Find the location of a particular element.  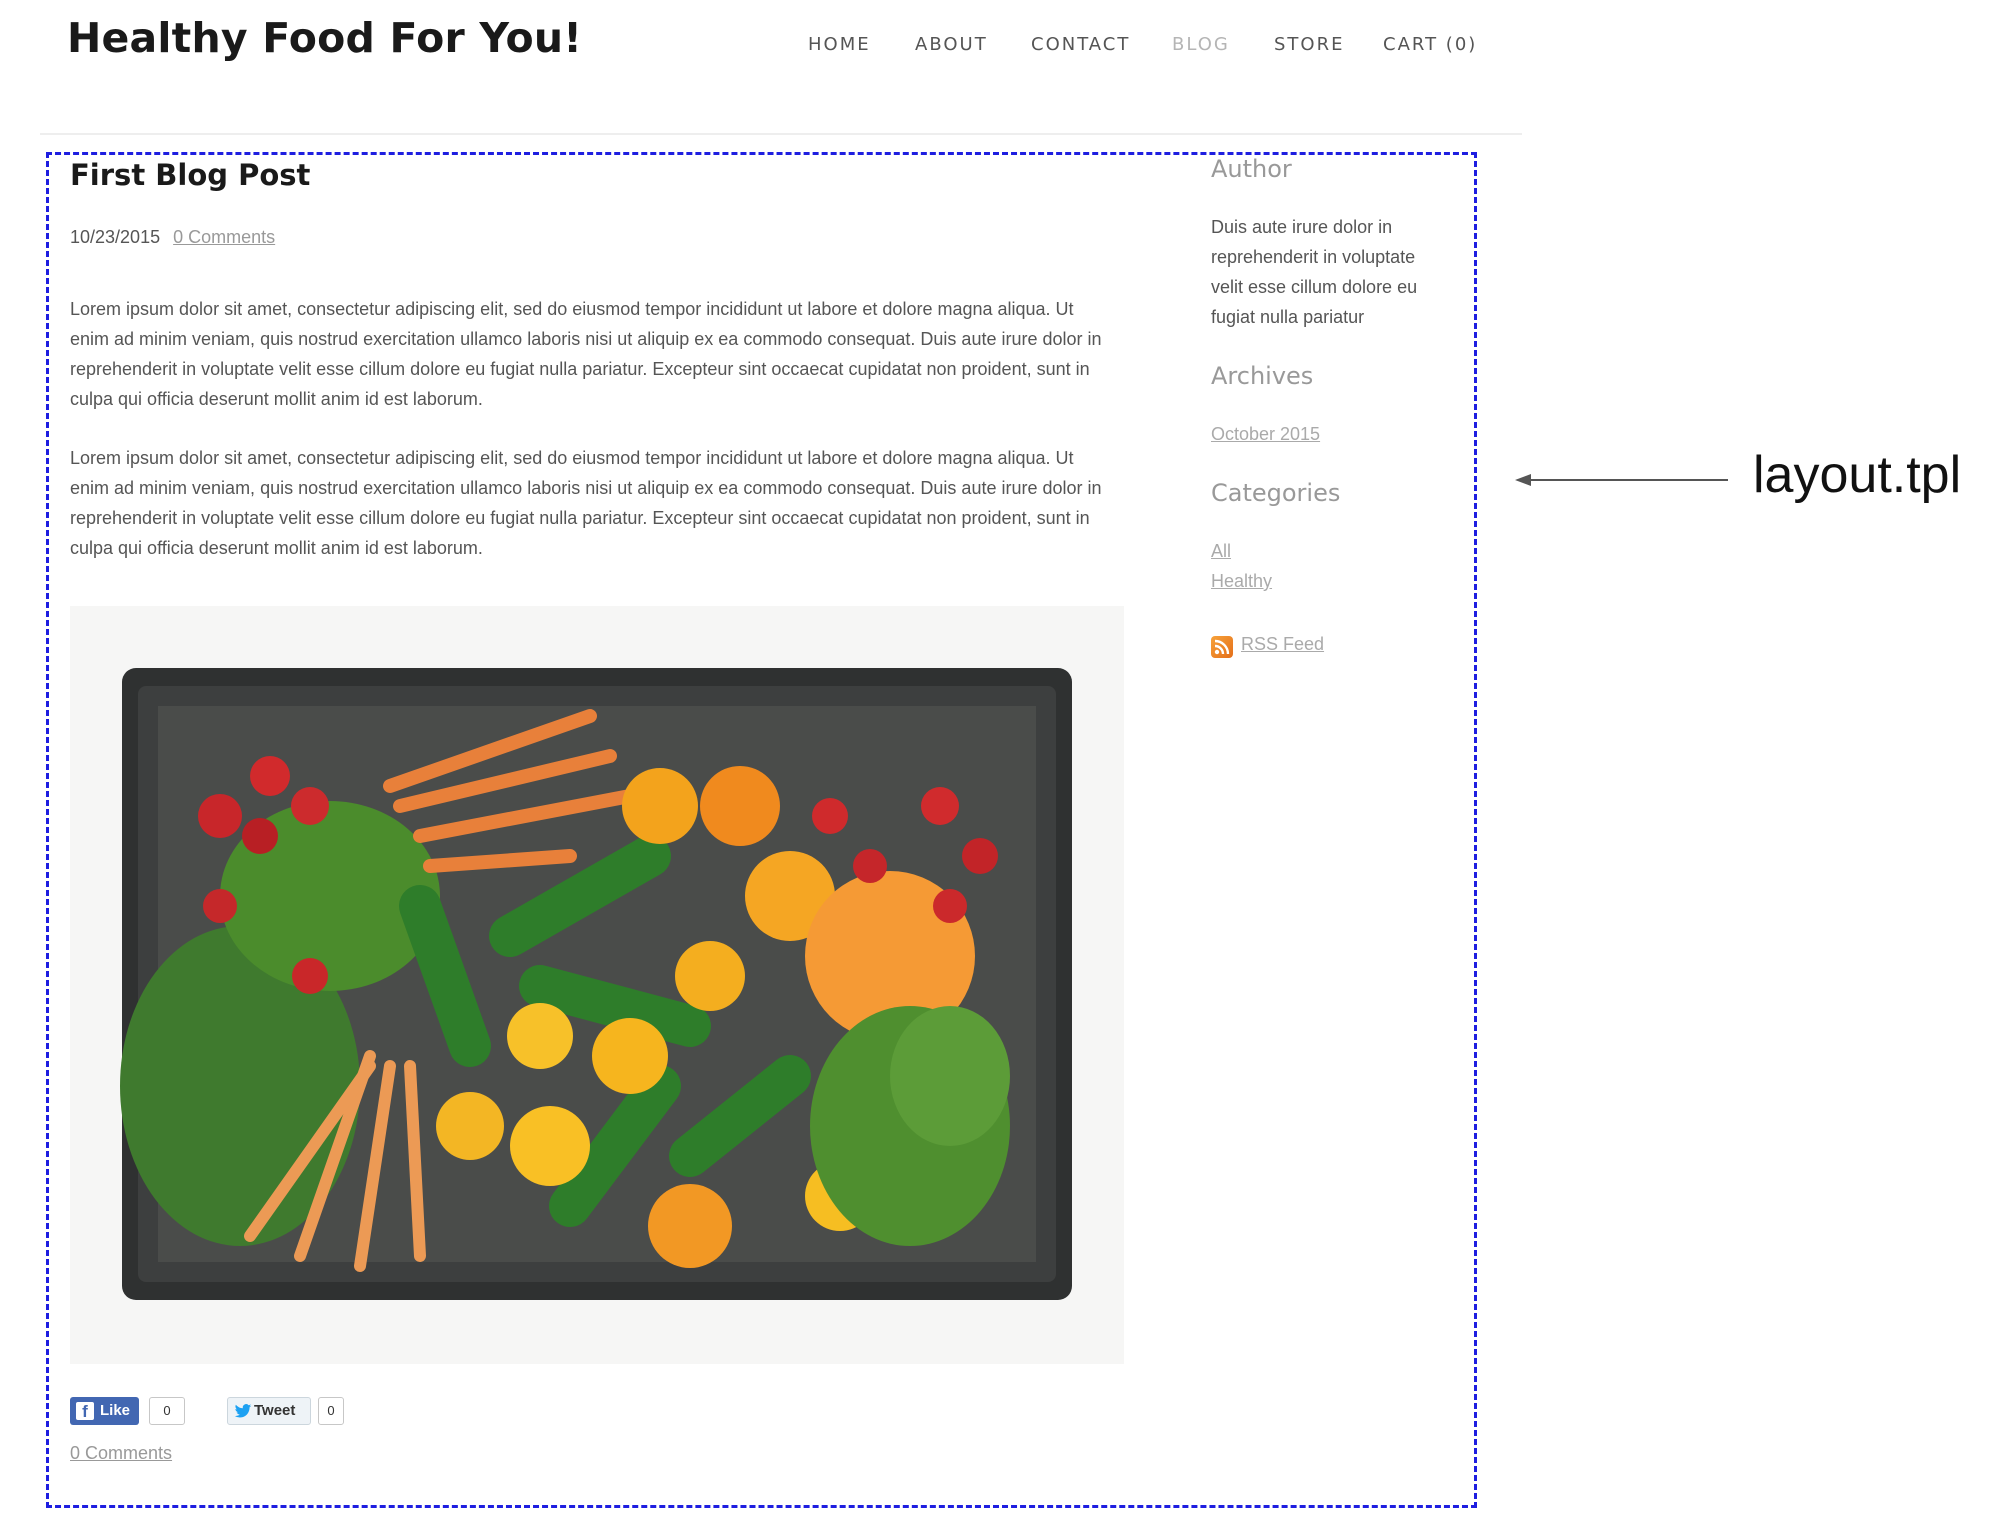

annotation-arrow is located at coordinates (1621, 480).